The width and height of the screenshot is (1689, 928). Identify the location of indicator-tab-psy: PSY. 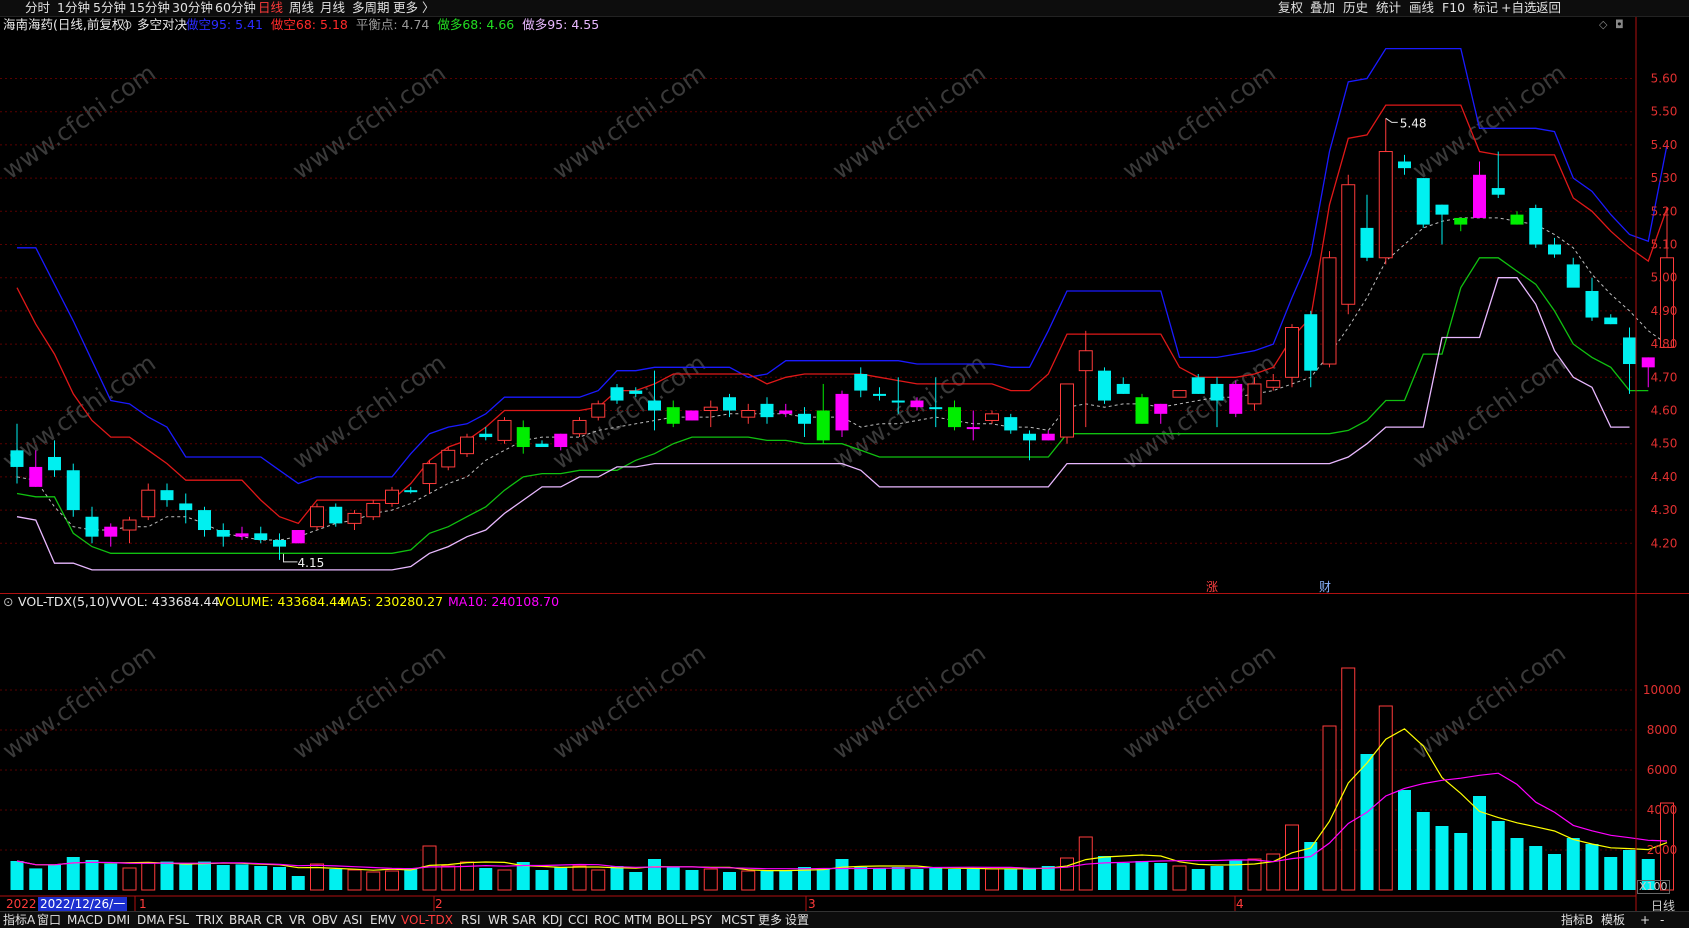
(701, 920).